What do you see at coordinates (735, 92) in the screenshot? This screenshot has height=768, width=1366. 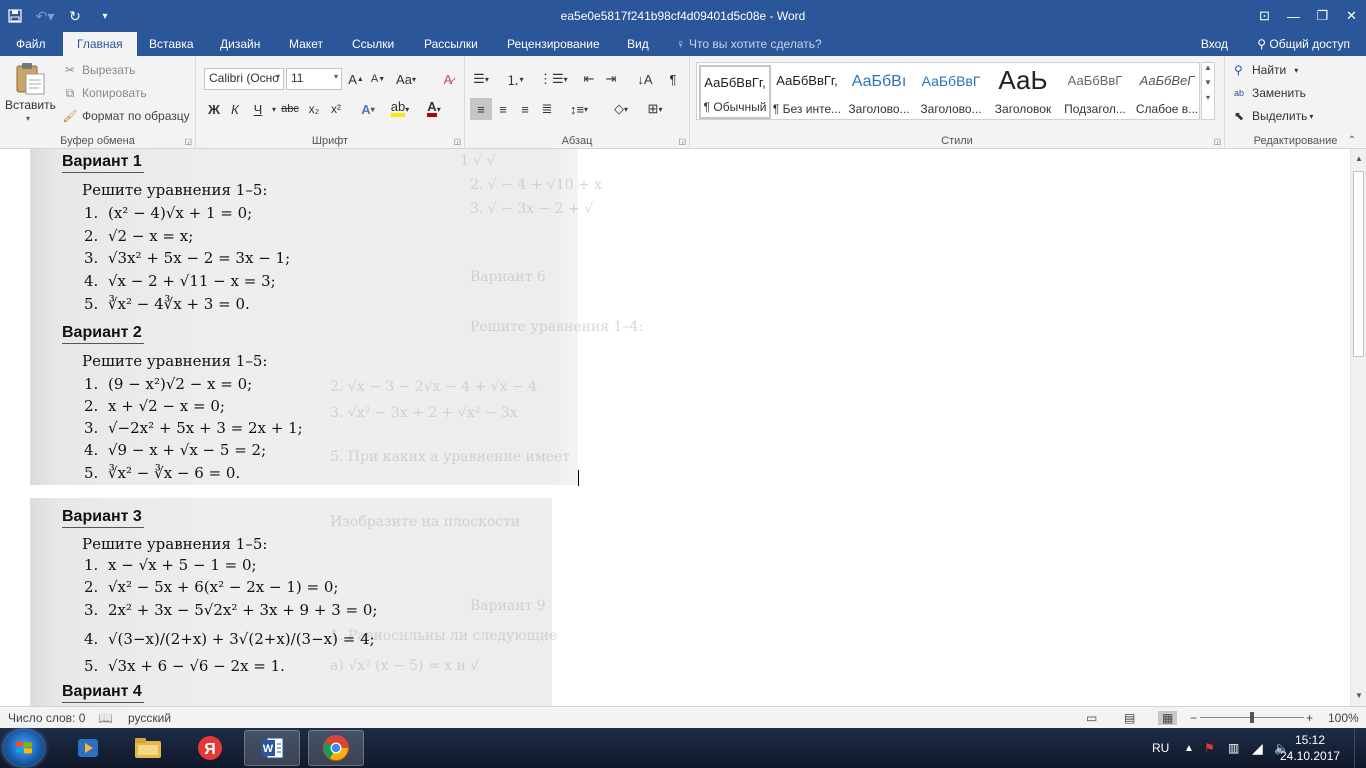 I see `style-normal: АаБбВвГг, ¶ Обычный` at bounding box center [735, 92].